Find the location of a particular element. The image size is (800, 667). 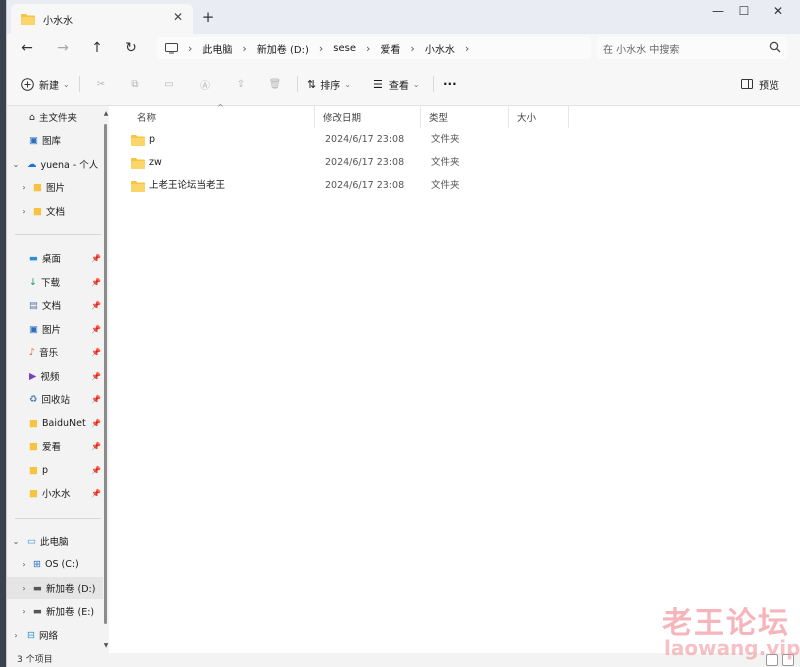

share-button: ⇪ is located at coordinates (241, 84).